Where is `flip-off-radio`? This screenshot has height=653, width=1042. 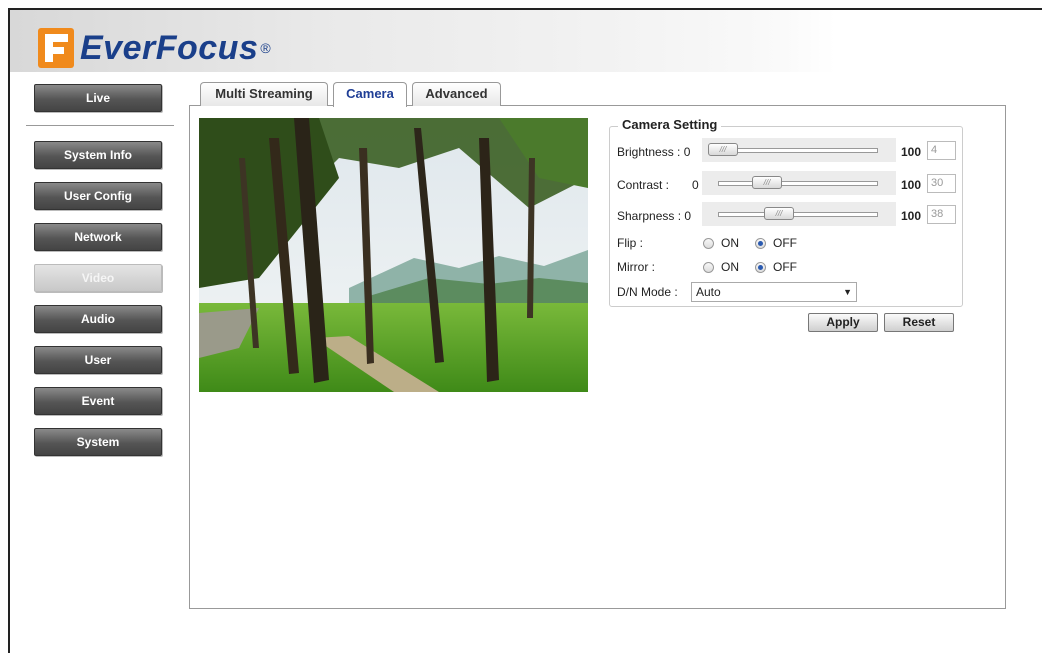 flip-off-radio is located at coordinates (760, 243).